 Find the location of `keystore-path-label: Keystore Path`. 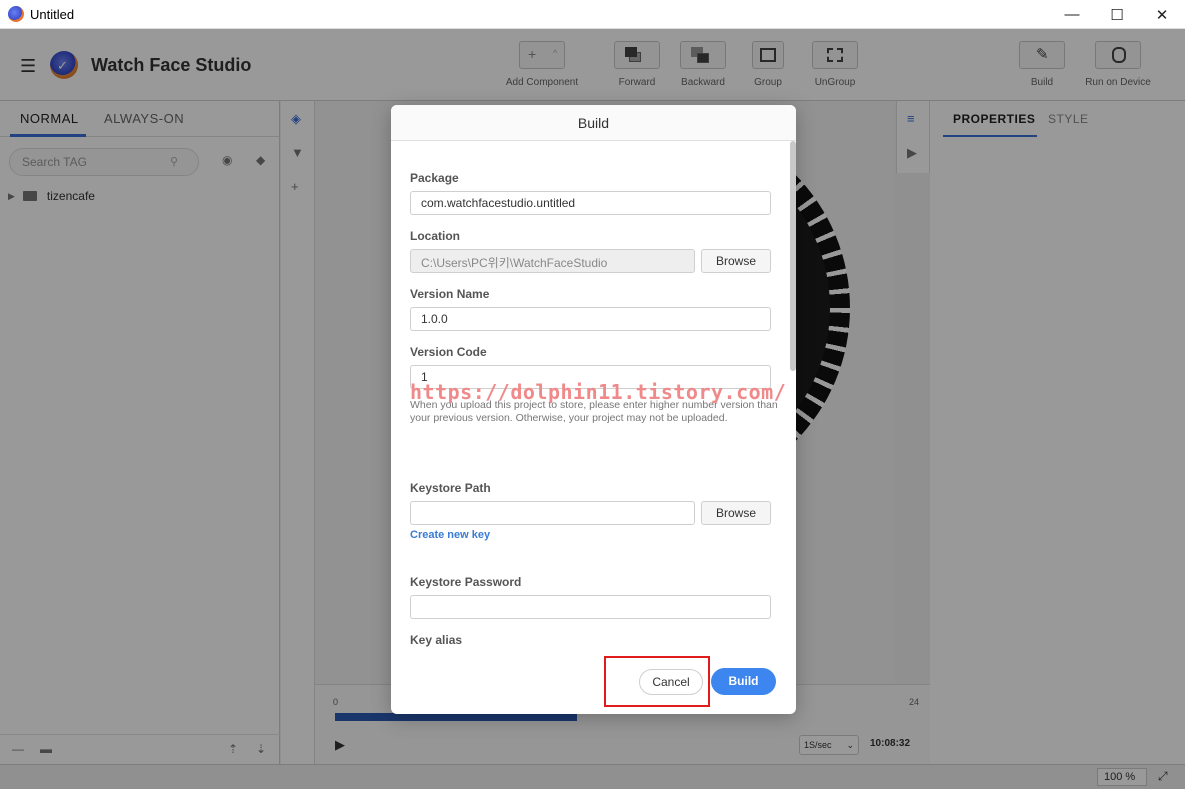

keystore-path-label: Keystore Path is located at coordinates (450, 488).